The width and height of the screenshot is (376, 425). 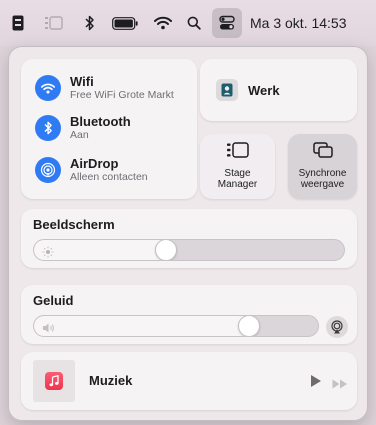 I want to click on music-note-icon, so click(x=54, y=381).